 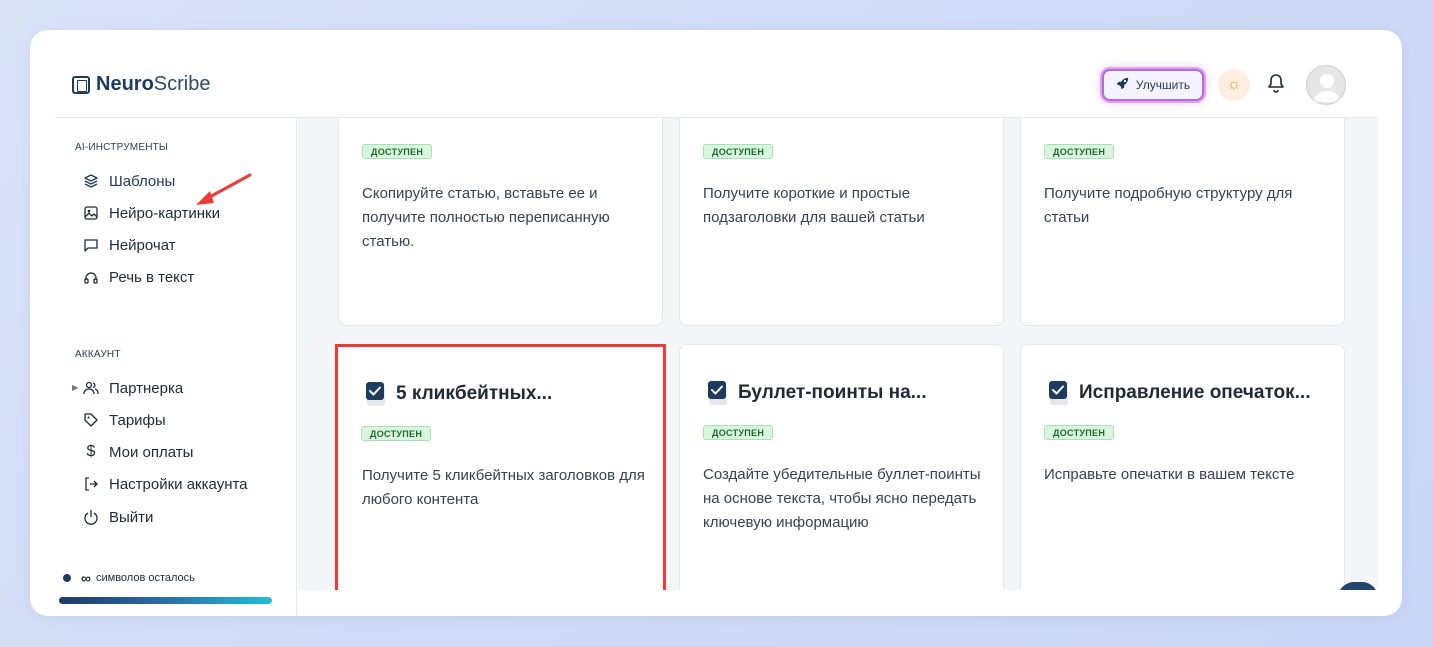 What do you see at coordinates (125, 84) in the screenshot?
I see `brand-name-bold: Neuro` at bounding box center [125, 84].